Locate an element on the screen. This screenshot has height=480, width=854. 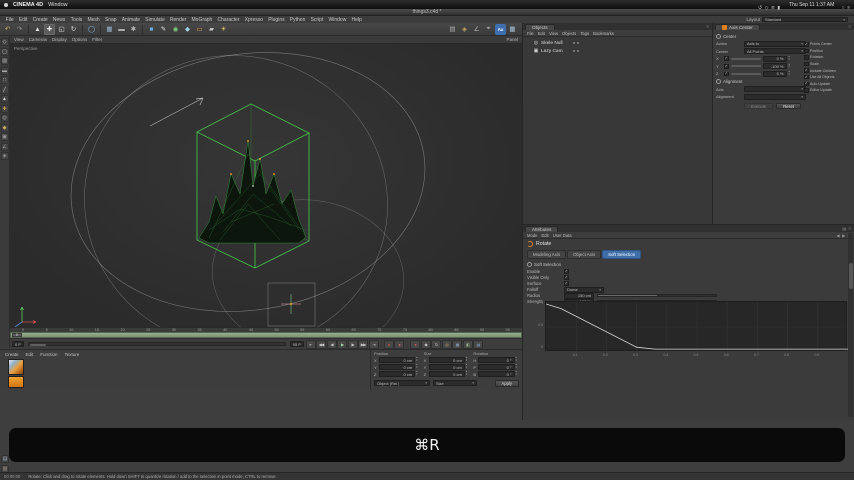
points-mode-button: ∷ is located at coordinates (4, 80).